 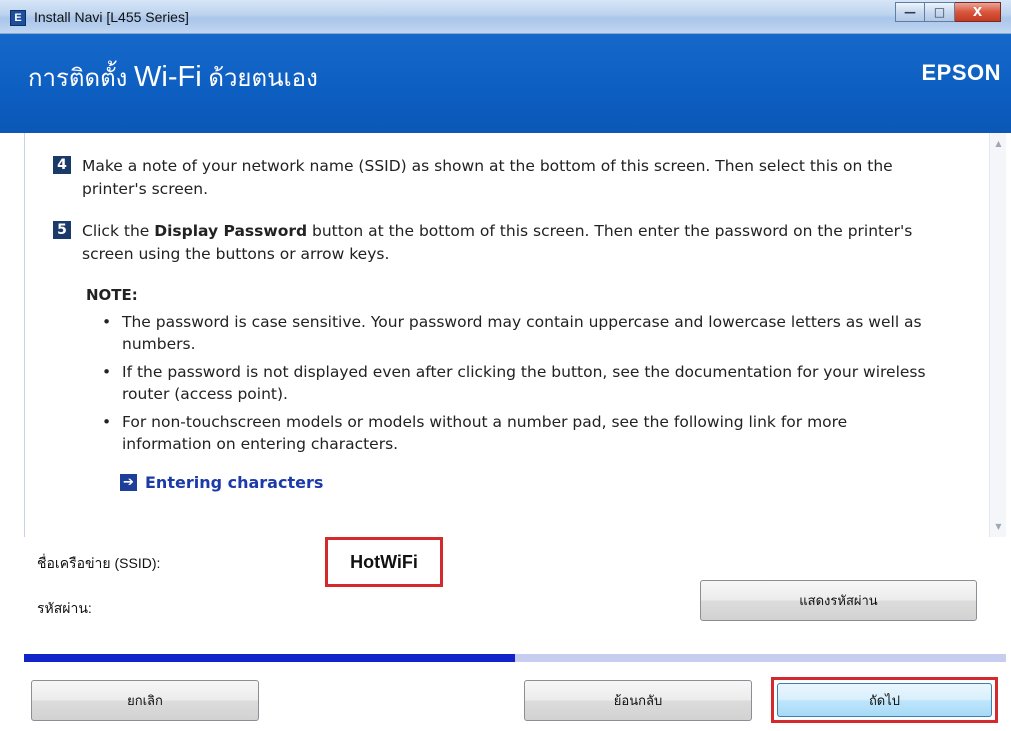 What do you see at coordinates (263, 78) in the screenshot?
I see `page-title-thai-suffix: ด้วยตนเอง` at bounding box center [263, 78].